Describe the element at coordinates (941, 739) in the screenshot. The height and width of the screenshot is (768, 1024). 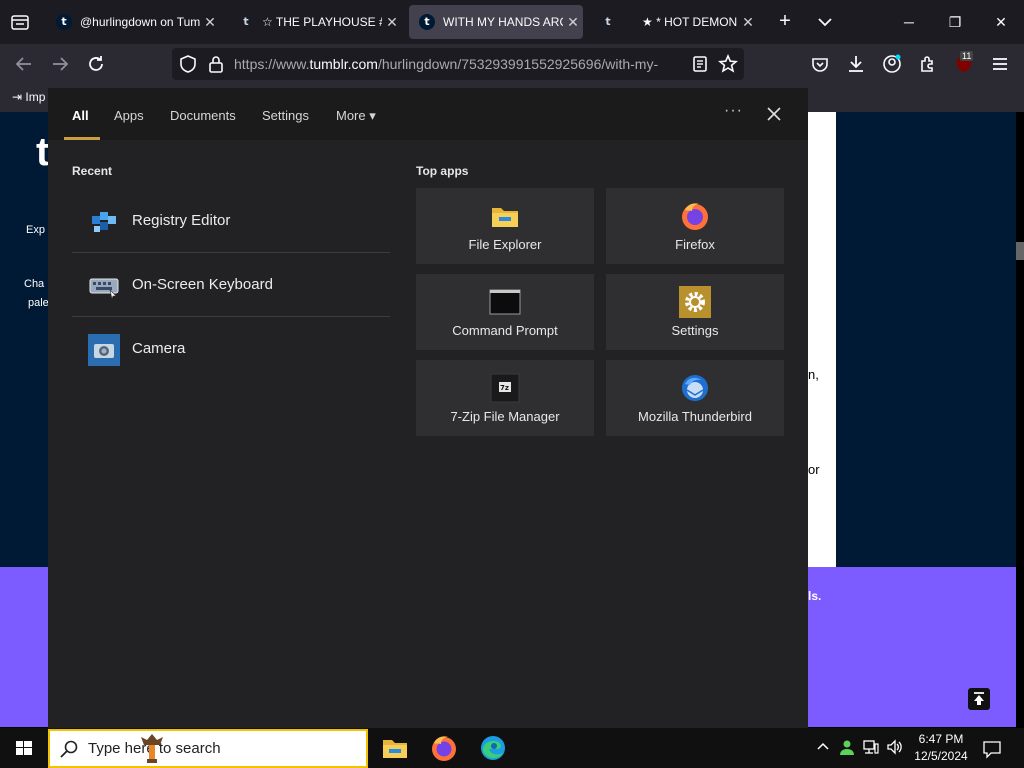
I see `clock-time: 6:47 PM` at that location.